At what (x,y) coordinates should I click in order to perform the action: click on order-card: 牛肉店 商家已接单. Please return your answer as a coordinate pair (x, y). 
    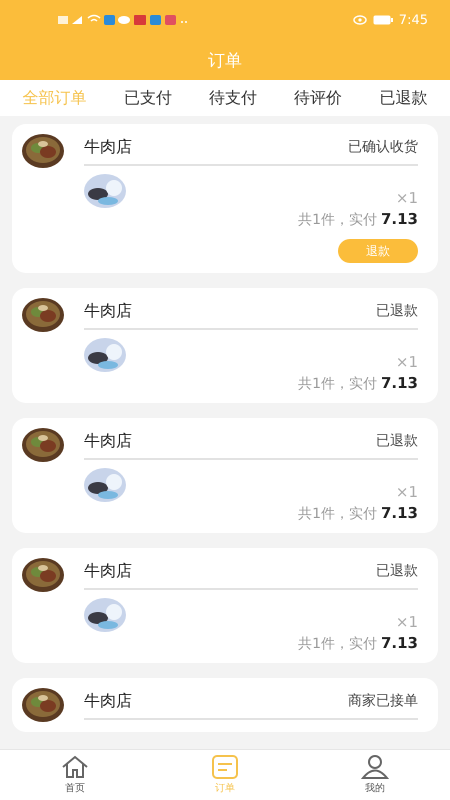
    Looking at the image, I should click on (225, 705).